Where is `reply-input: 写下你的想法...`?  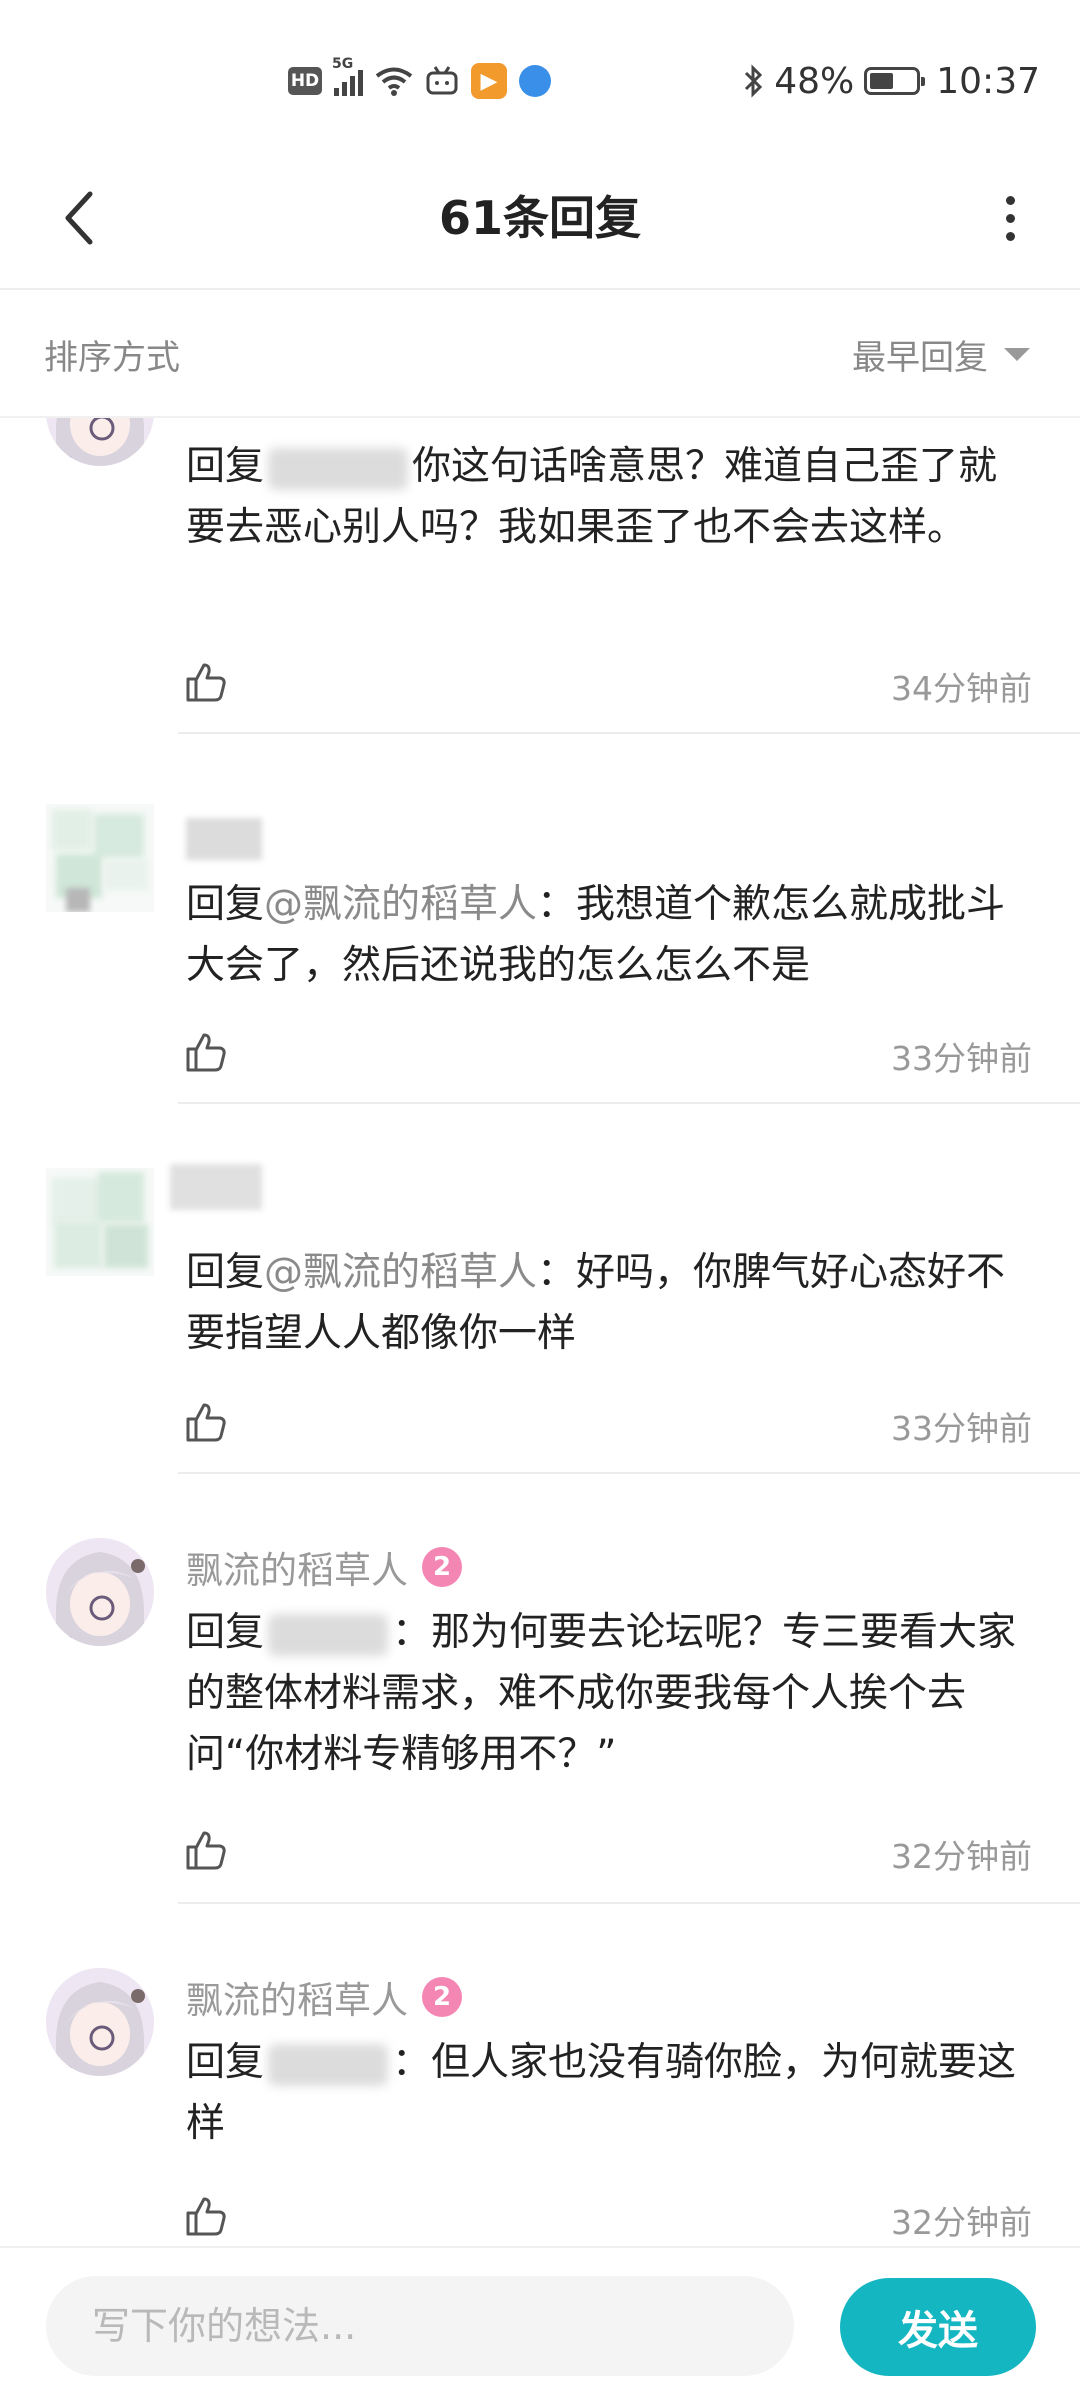
reply-input: 写下你的想法... is located at coordinates (420, 2326).